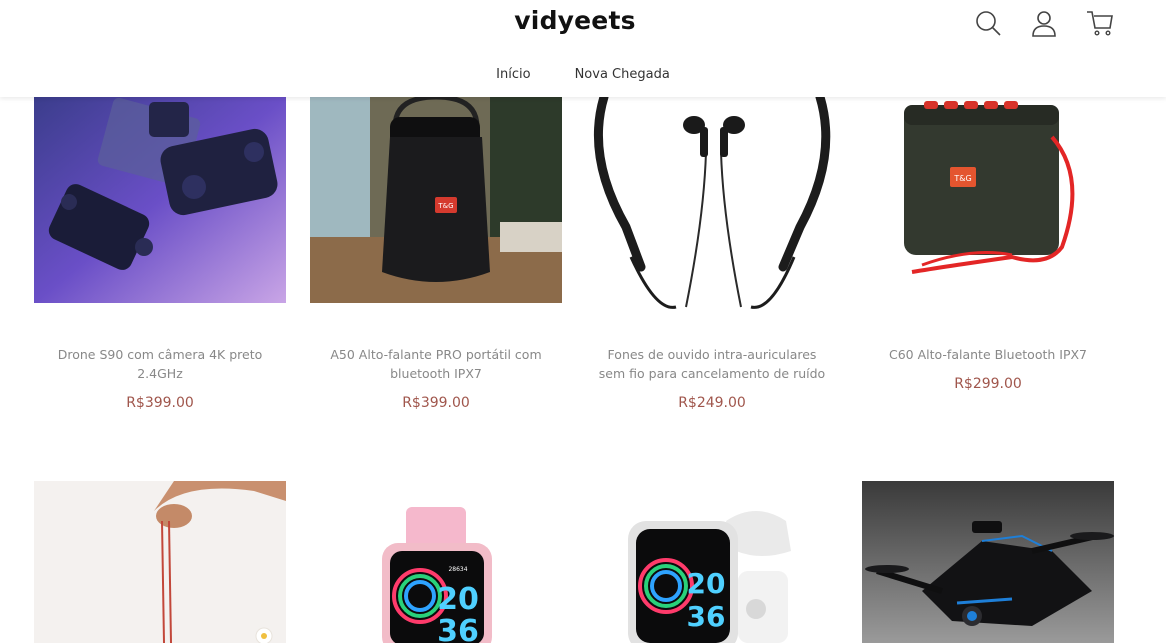 The width and height of the screenshot is (1166, 643). I want to click on user-icon, so click(1044, 23).